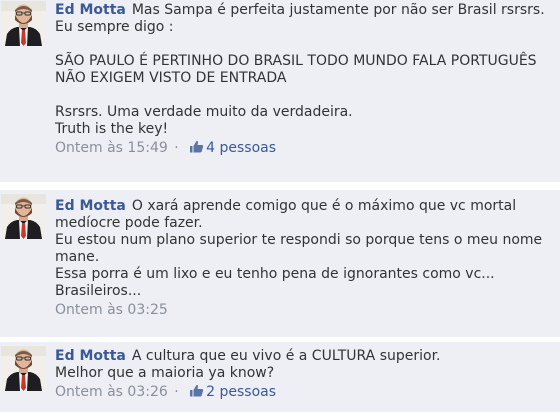 The height and width of the screenshot is (412, 560). I want to click on likes-count-link: 4 pessoas, so click(241, 148).